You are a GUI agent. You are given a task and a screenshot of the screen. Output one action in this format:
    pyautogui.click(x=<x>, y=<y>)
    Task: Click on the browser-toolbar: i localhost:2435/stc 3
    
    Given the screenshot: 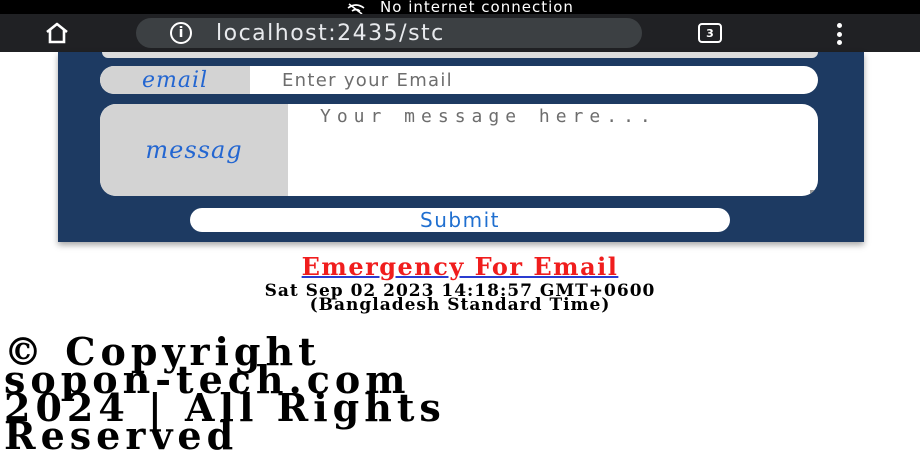 What is the action you would take?
    pyautogui.click(x=460, y=33)
    